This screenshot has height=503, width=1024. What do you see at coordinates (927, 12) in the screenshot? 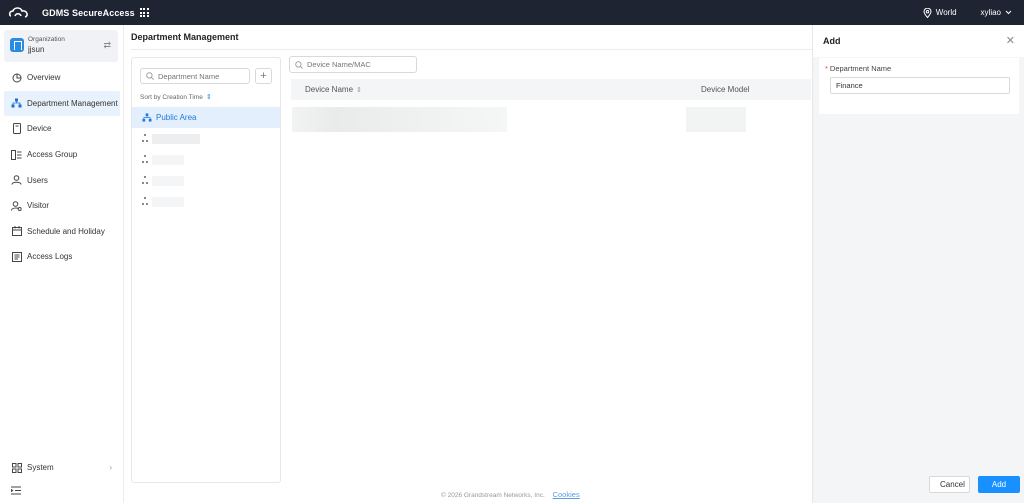
I see `location-pin-icon` at bounding box center [927, 12].